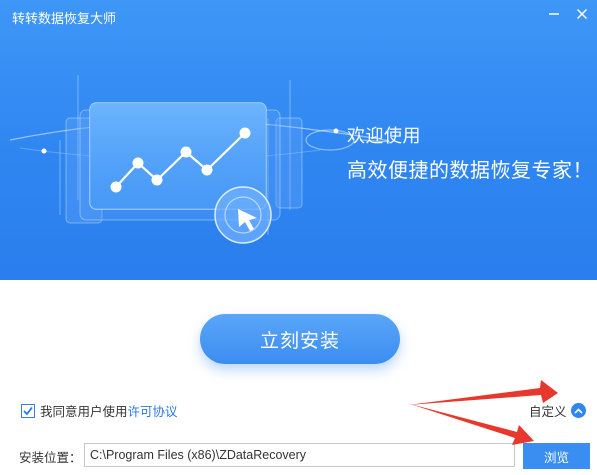  Describe the element at coordinates (556, 456) in the screenshot. I see `browse-button: 浏览` at that location.